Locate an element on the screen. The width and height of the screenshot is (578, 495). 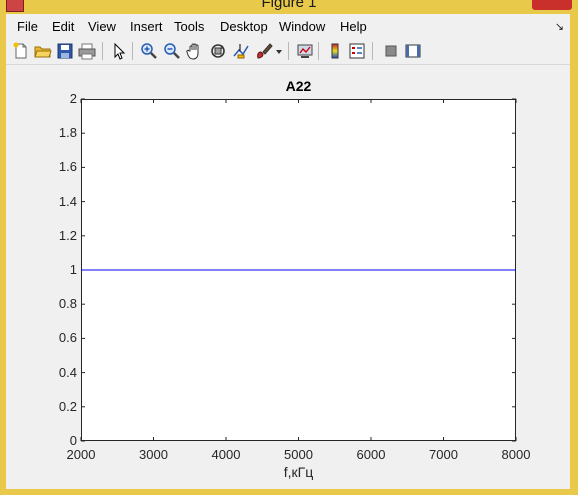
x-tick-label: 7000 is located at coordinates (443, 454).